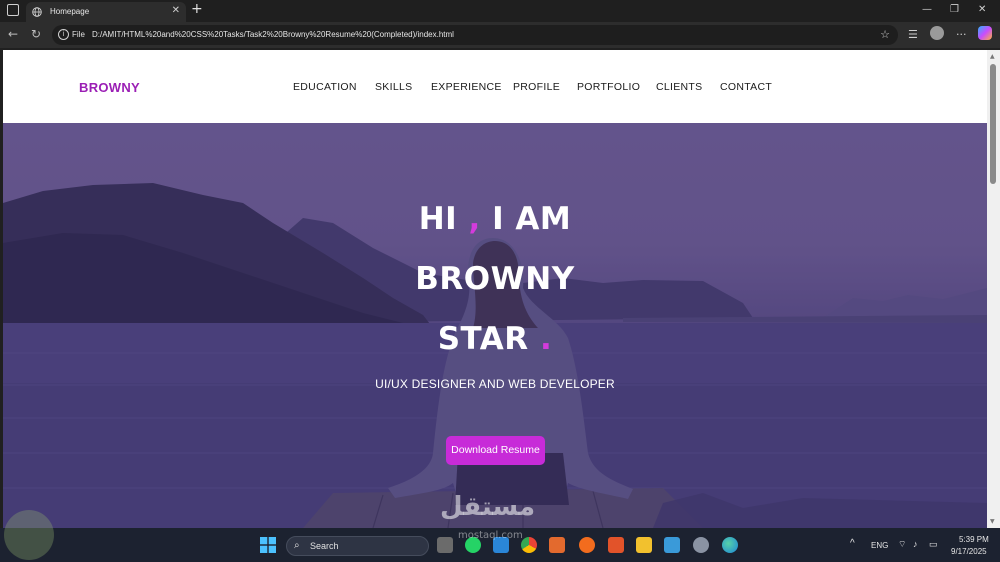 The width and height of the screenshot is (1000, 562). What do you see at coordinates (78, 34) in the screenshot?
I see `address-scheme-label: File` at bounding box center [78, 34].